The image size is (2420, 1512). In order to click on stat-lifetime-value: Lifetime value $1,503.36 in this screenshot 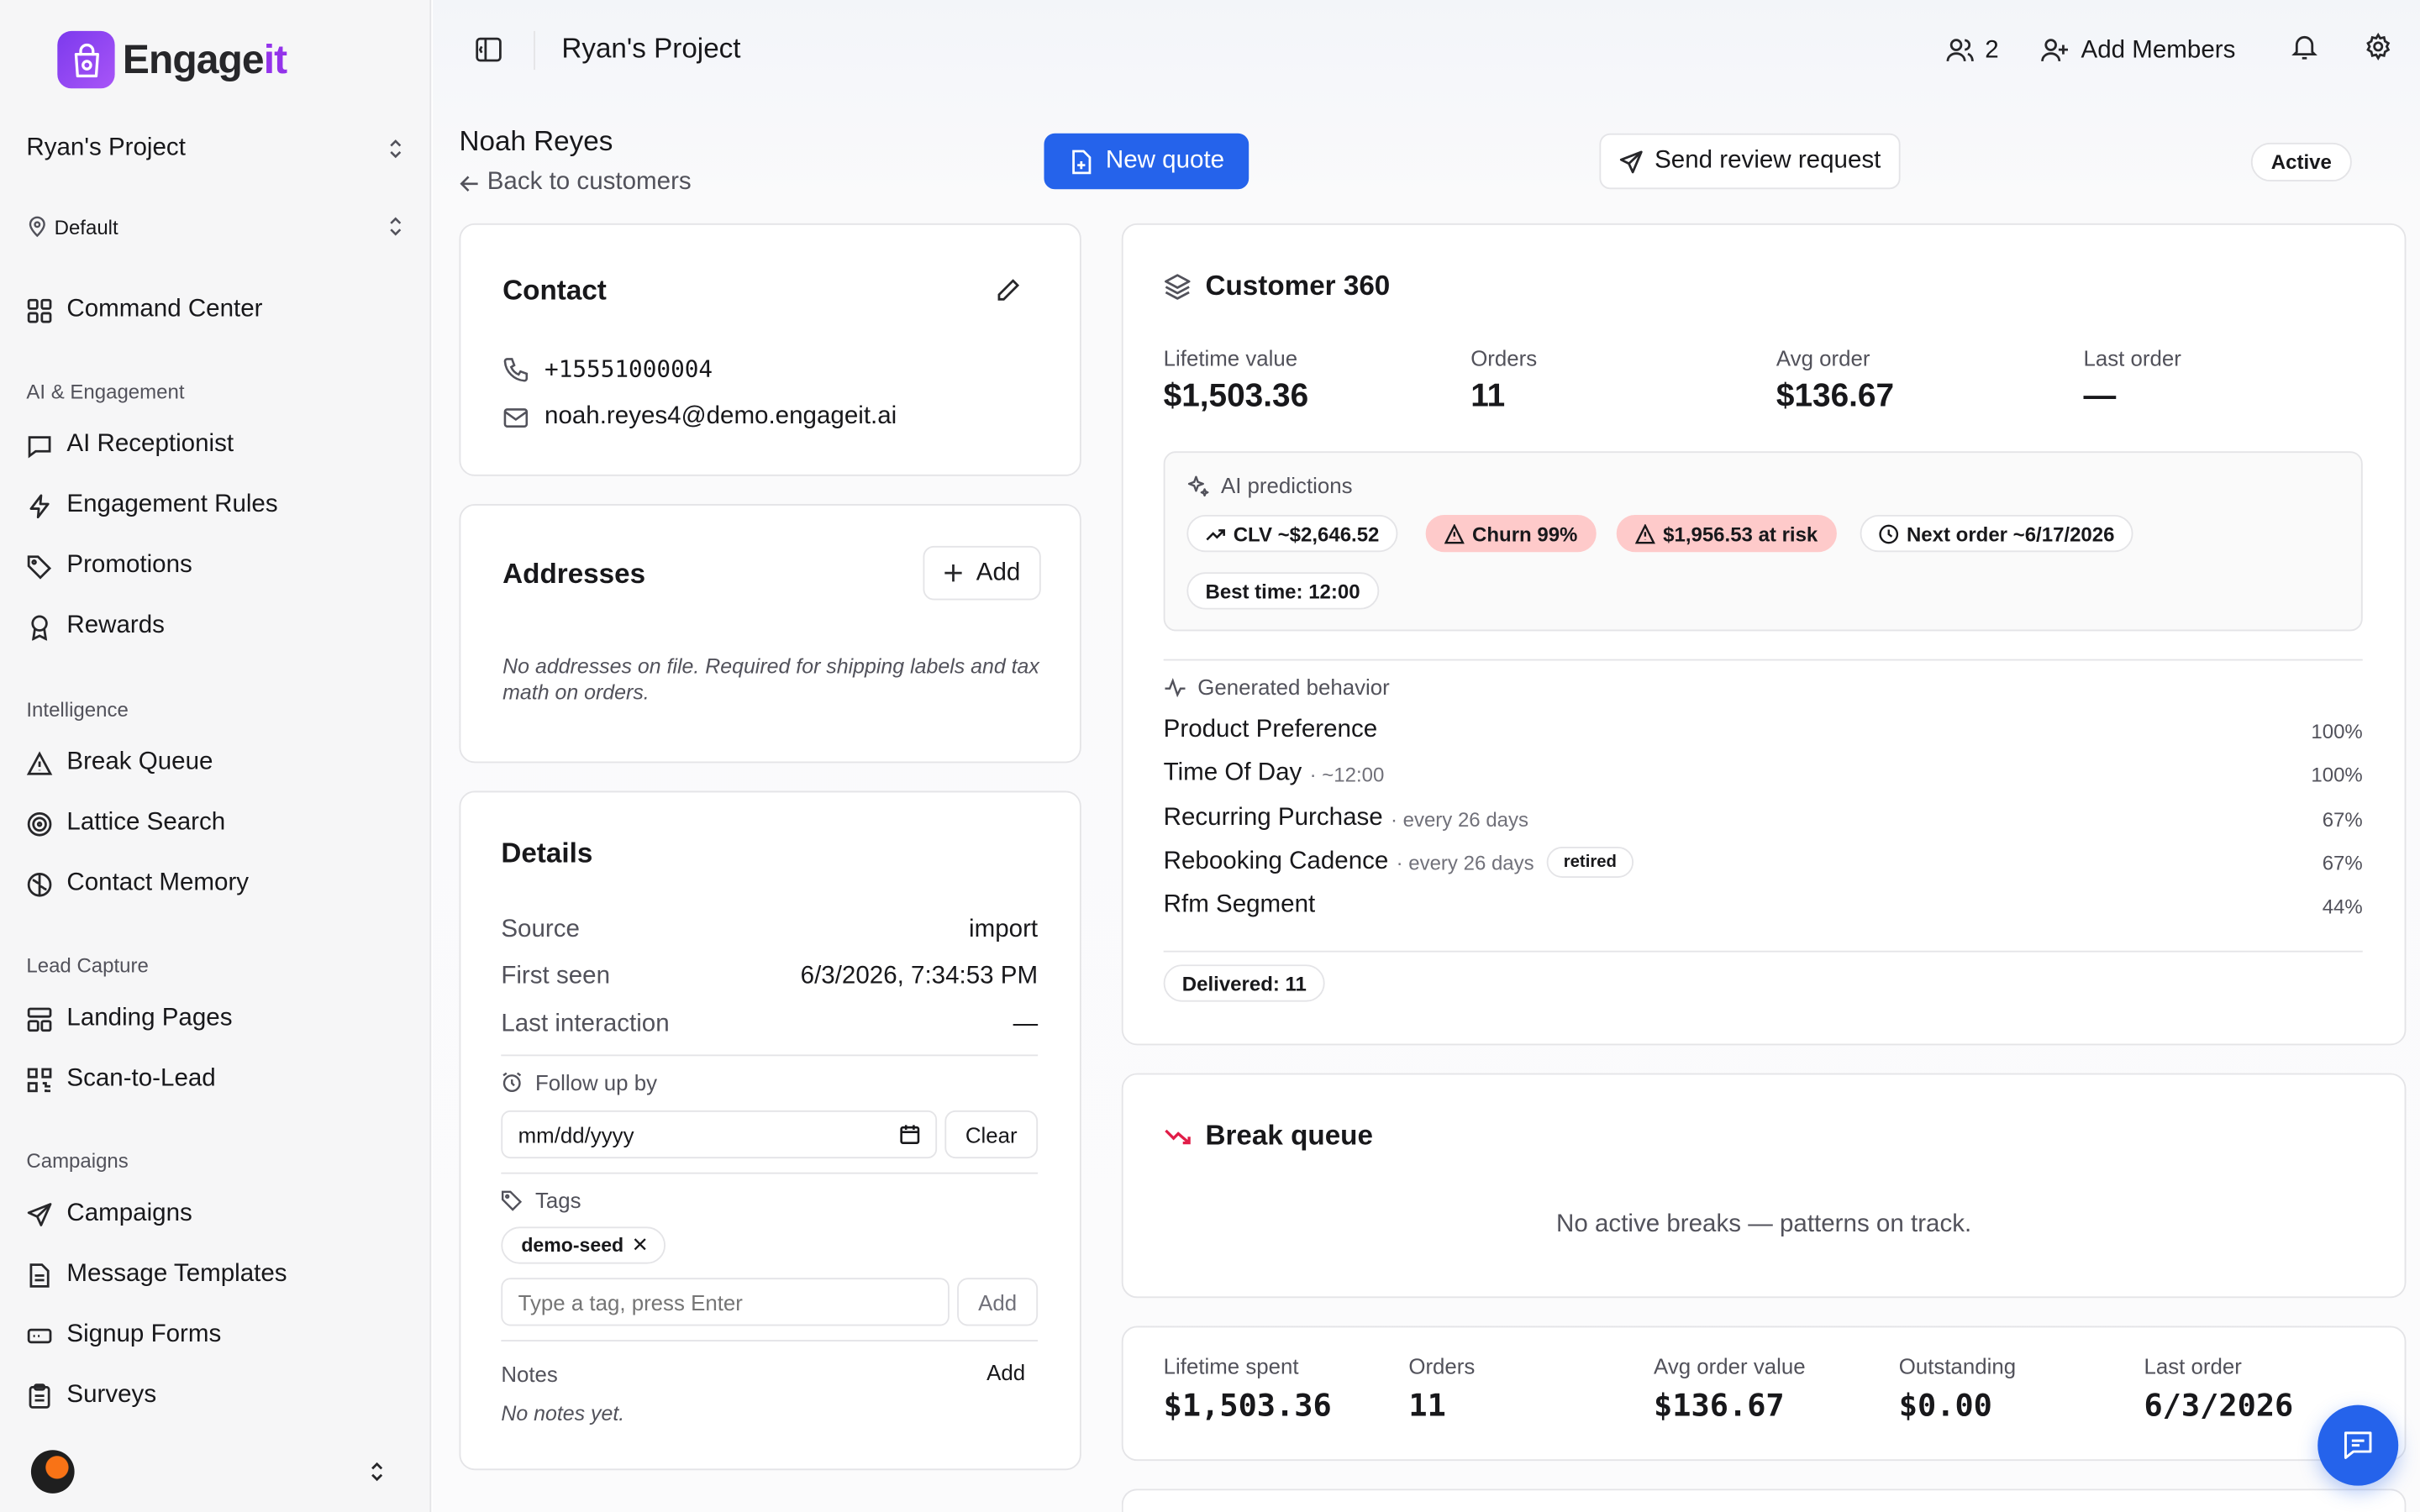, I will do `click(1236, 381)`.